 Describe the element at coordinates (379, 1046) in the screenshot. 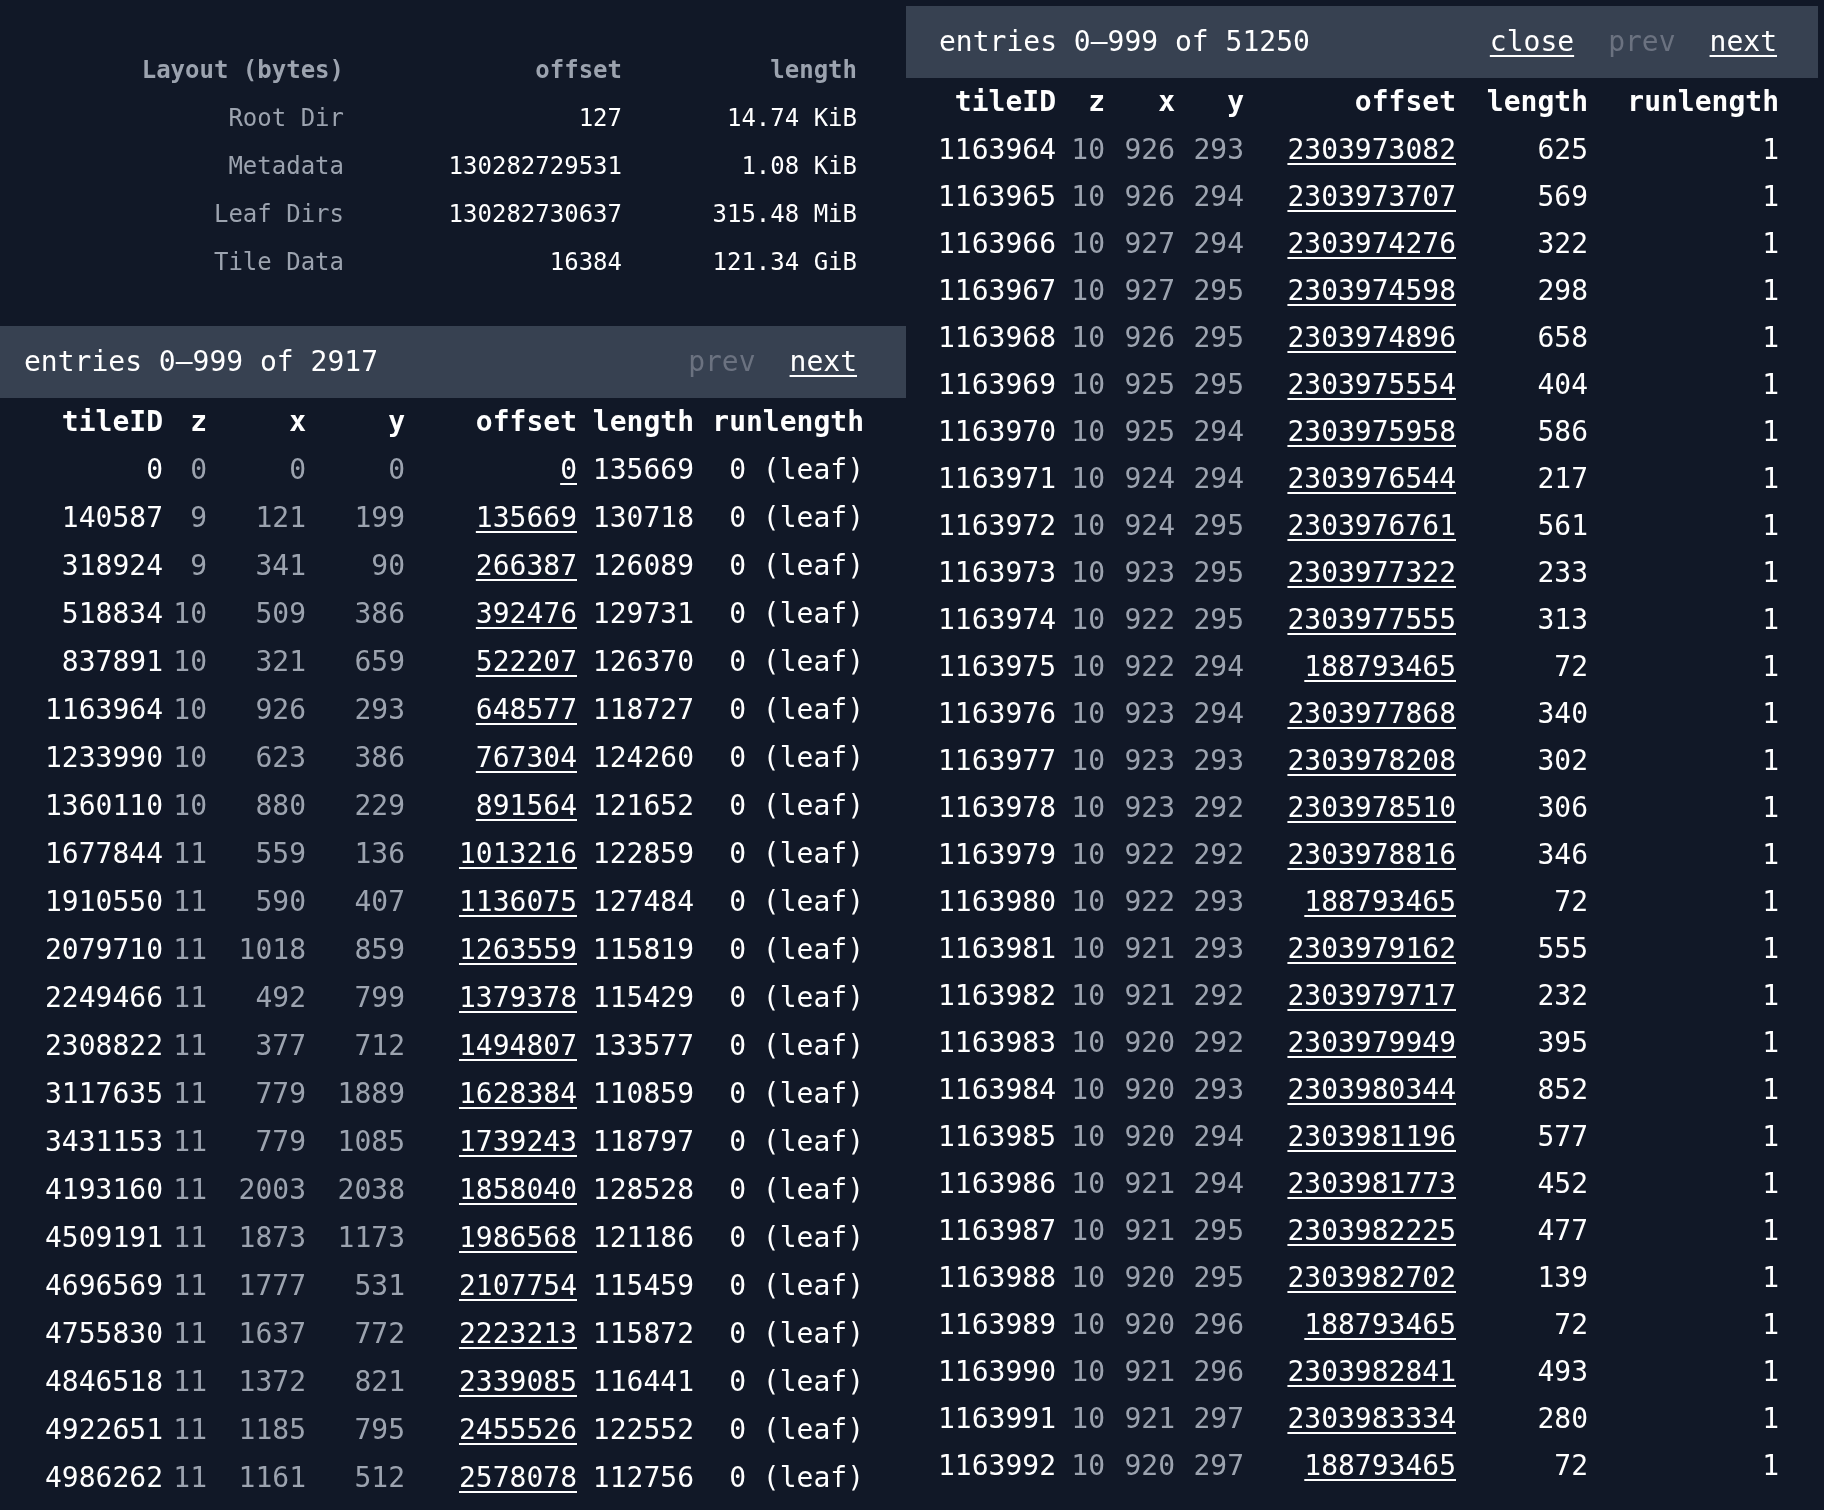

I see `table-cell-text: 712` at that location.